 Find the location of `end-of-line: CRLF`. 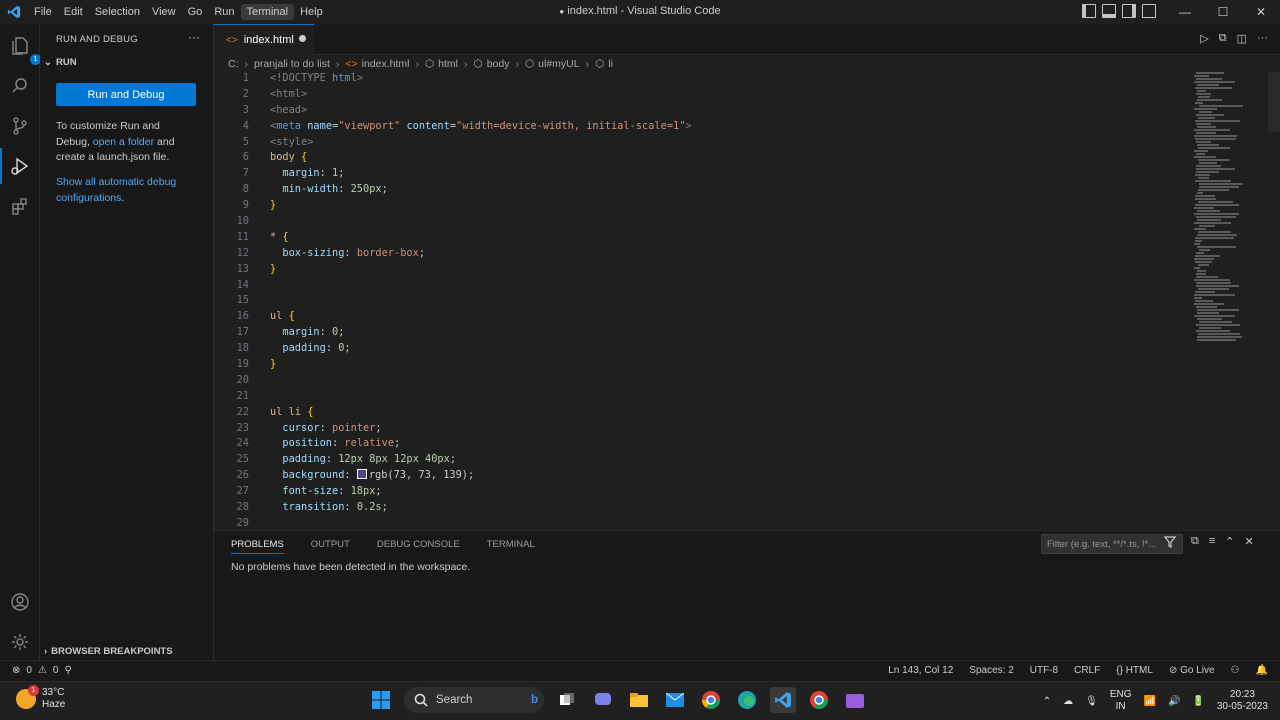

end-of-line: CRLF is located at coordinates (1087, 670).